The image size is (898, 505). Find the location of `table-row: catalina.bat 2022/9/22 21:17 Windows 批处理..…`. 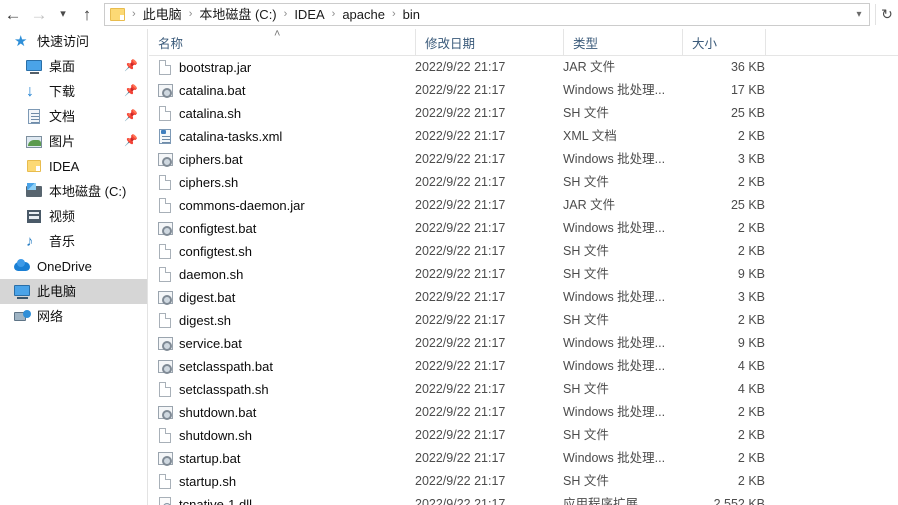

table-row: catalina.bat 2022/9/22 21:17 Windows 批处理..… is located at coordinates (523, 90).